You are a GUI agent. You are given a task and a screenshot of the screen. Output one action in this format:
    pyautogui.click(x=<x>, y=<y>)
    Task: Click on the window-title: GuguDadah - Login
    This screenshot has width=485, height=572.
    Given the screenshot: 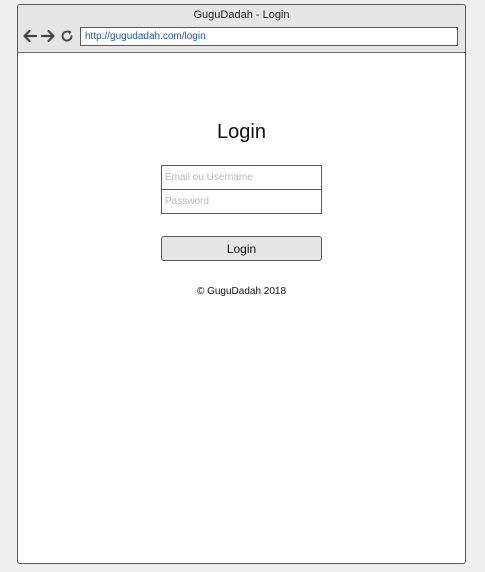 What is the action you would take?
    pyautogui.click(x=241, y=15)
    